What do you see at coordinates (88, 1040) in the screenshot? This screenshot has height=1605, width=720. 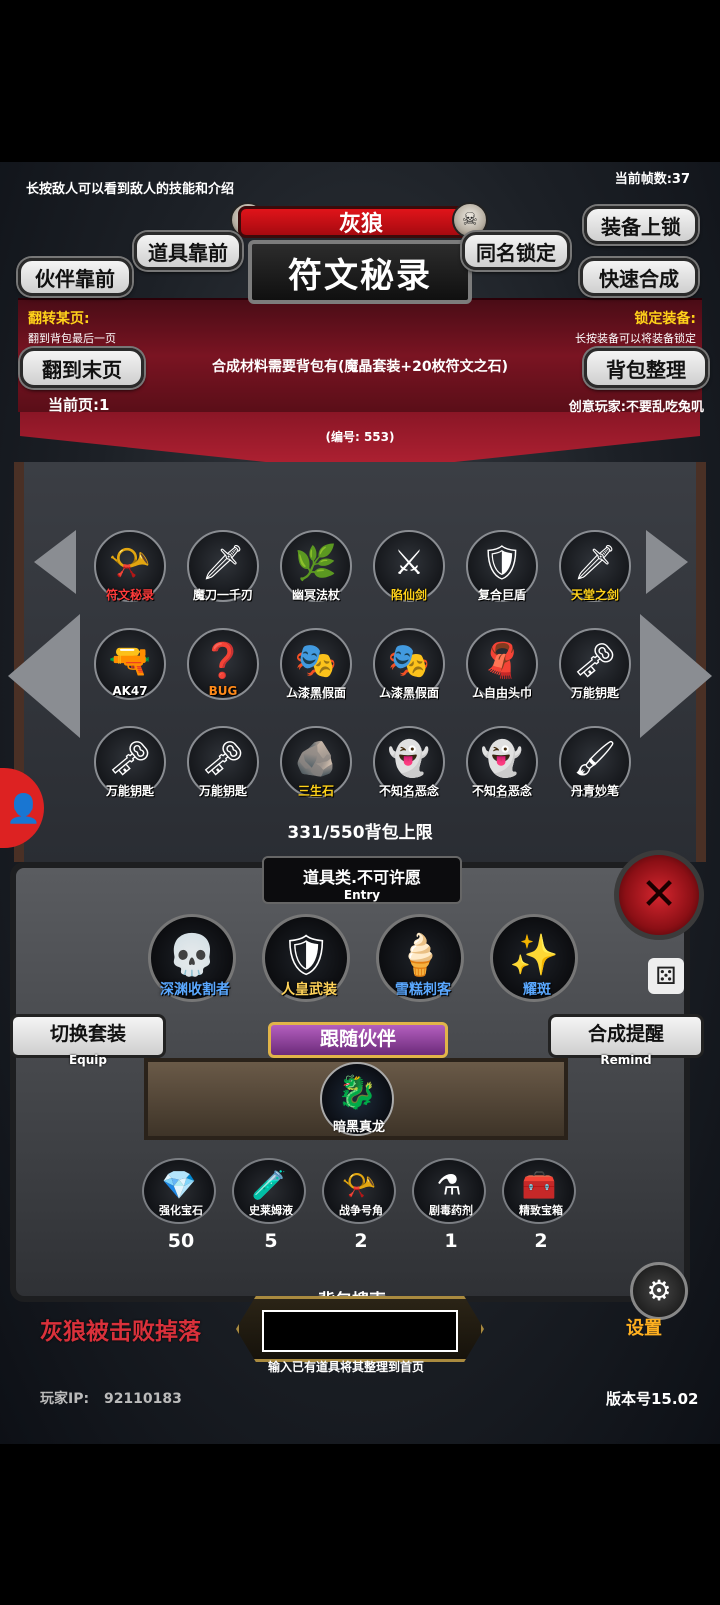 I see `switch-equip-button: 切换套装 Equip` at bounding box center [88, 1040].